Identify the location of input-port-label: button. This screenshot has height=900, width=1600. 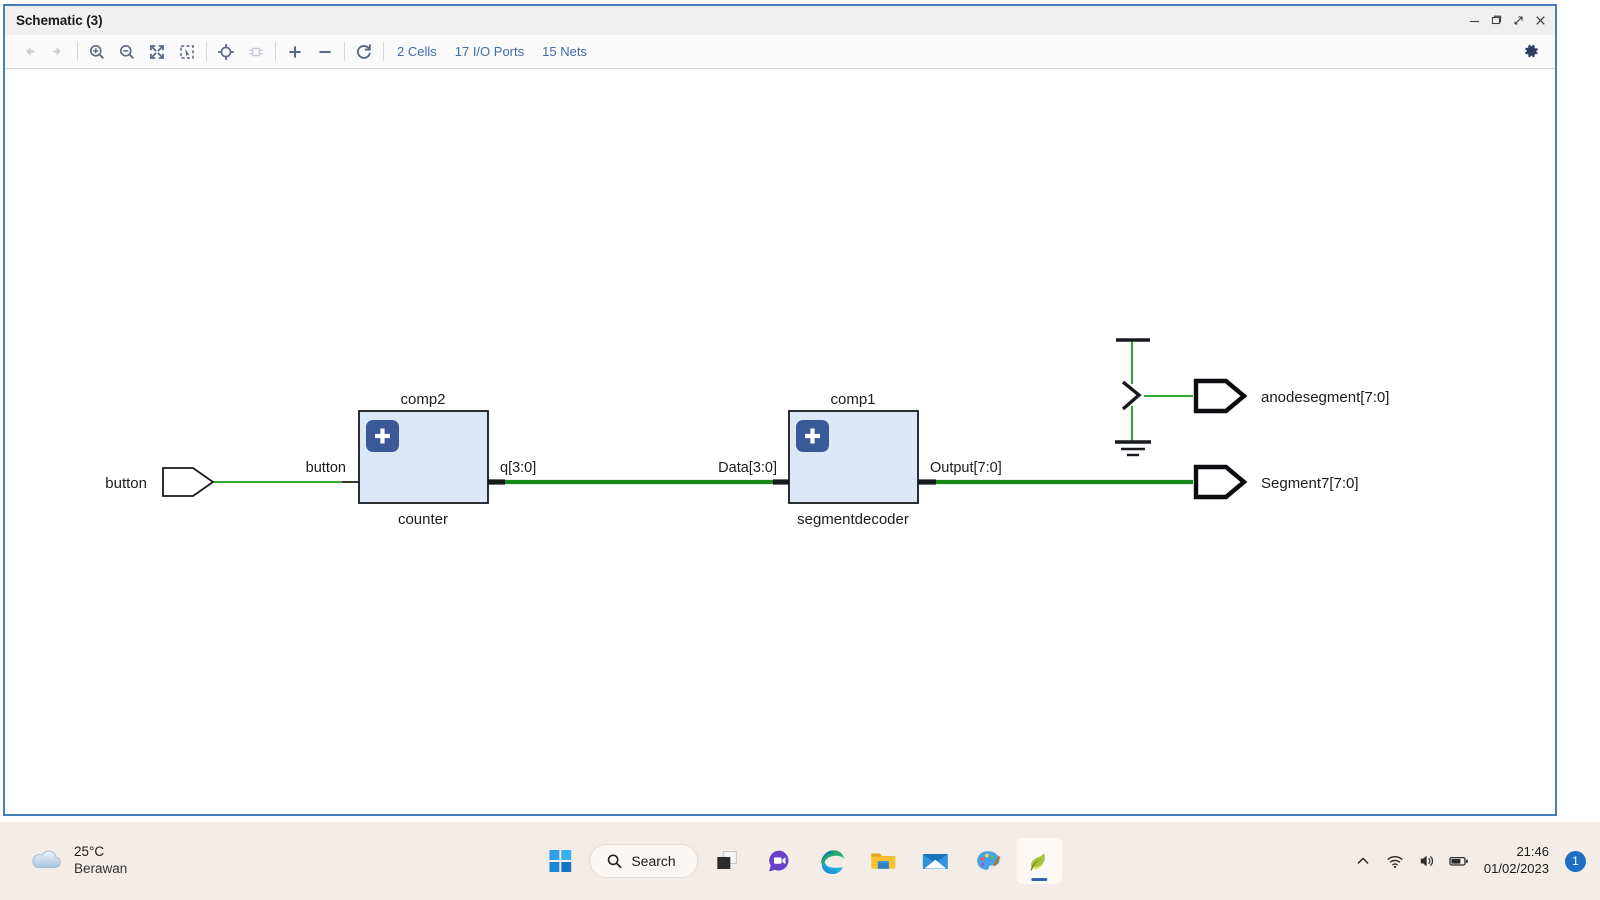
(126, 483).